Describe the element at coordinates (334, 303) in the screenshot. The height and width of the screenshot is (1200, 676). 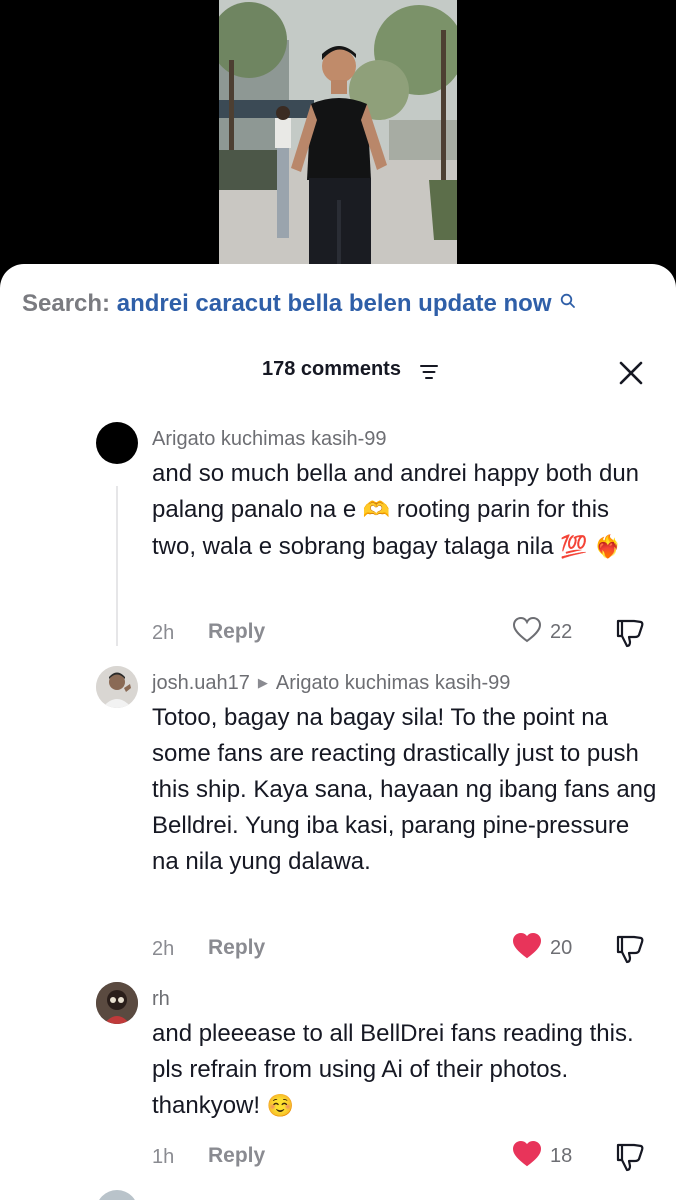
I see `search-query-link: andrei caracut bella belen update now` at that location.